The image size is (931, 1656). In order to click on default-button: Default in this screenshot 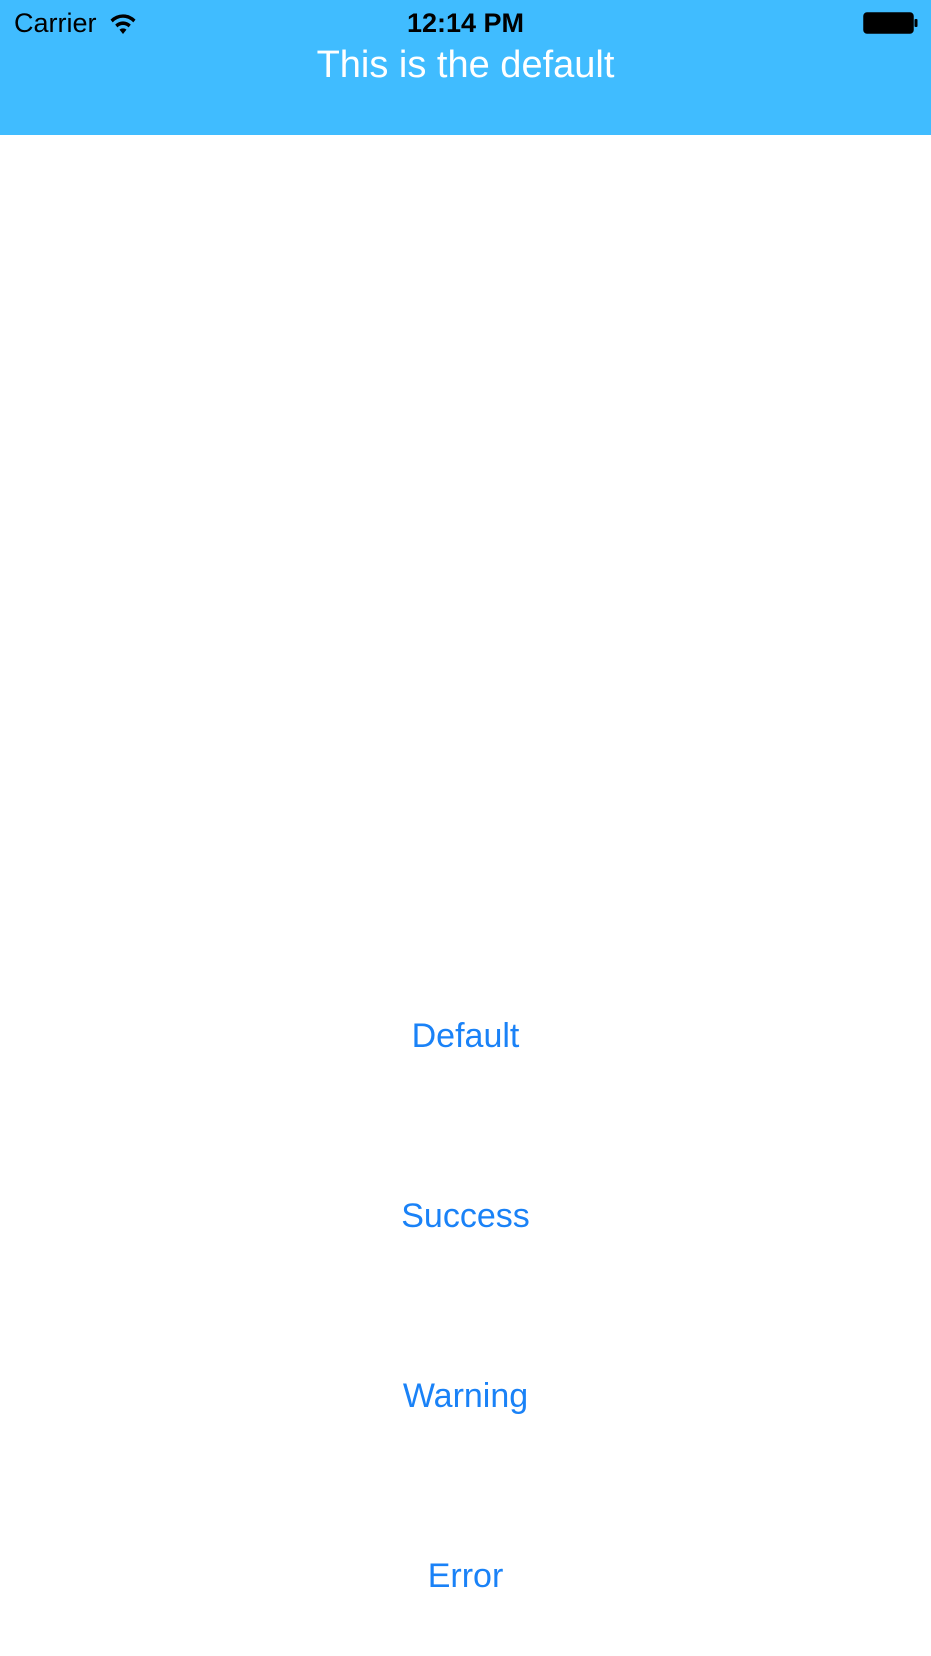, I will do `click(465, 1036)`.